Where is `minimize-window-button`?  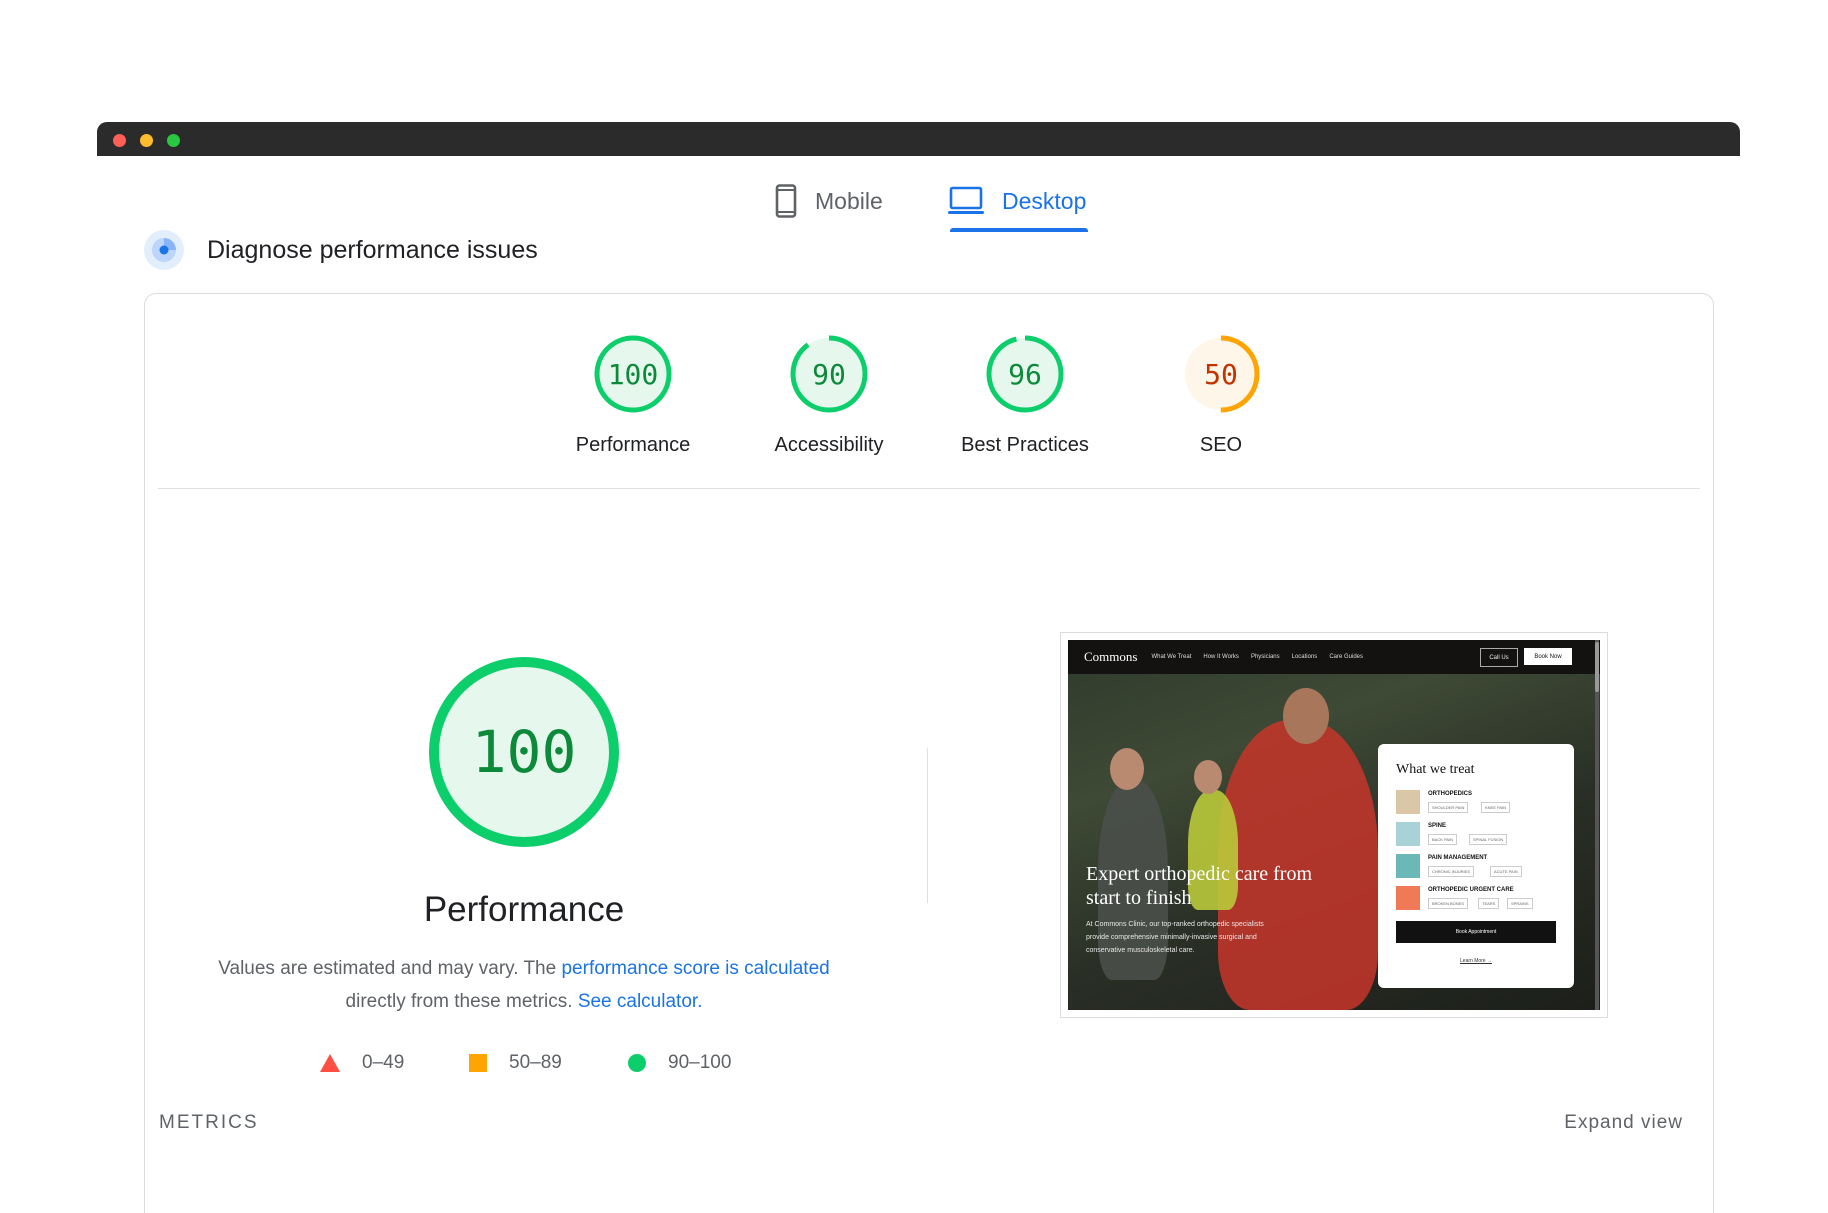 minimize-window-button is located at coordinates (146, 140).